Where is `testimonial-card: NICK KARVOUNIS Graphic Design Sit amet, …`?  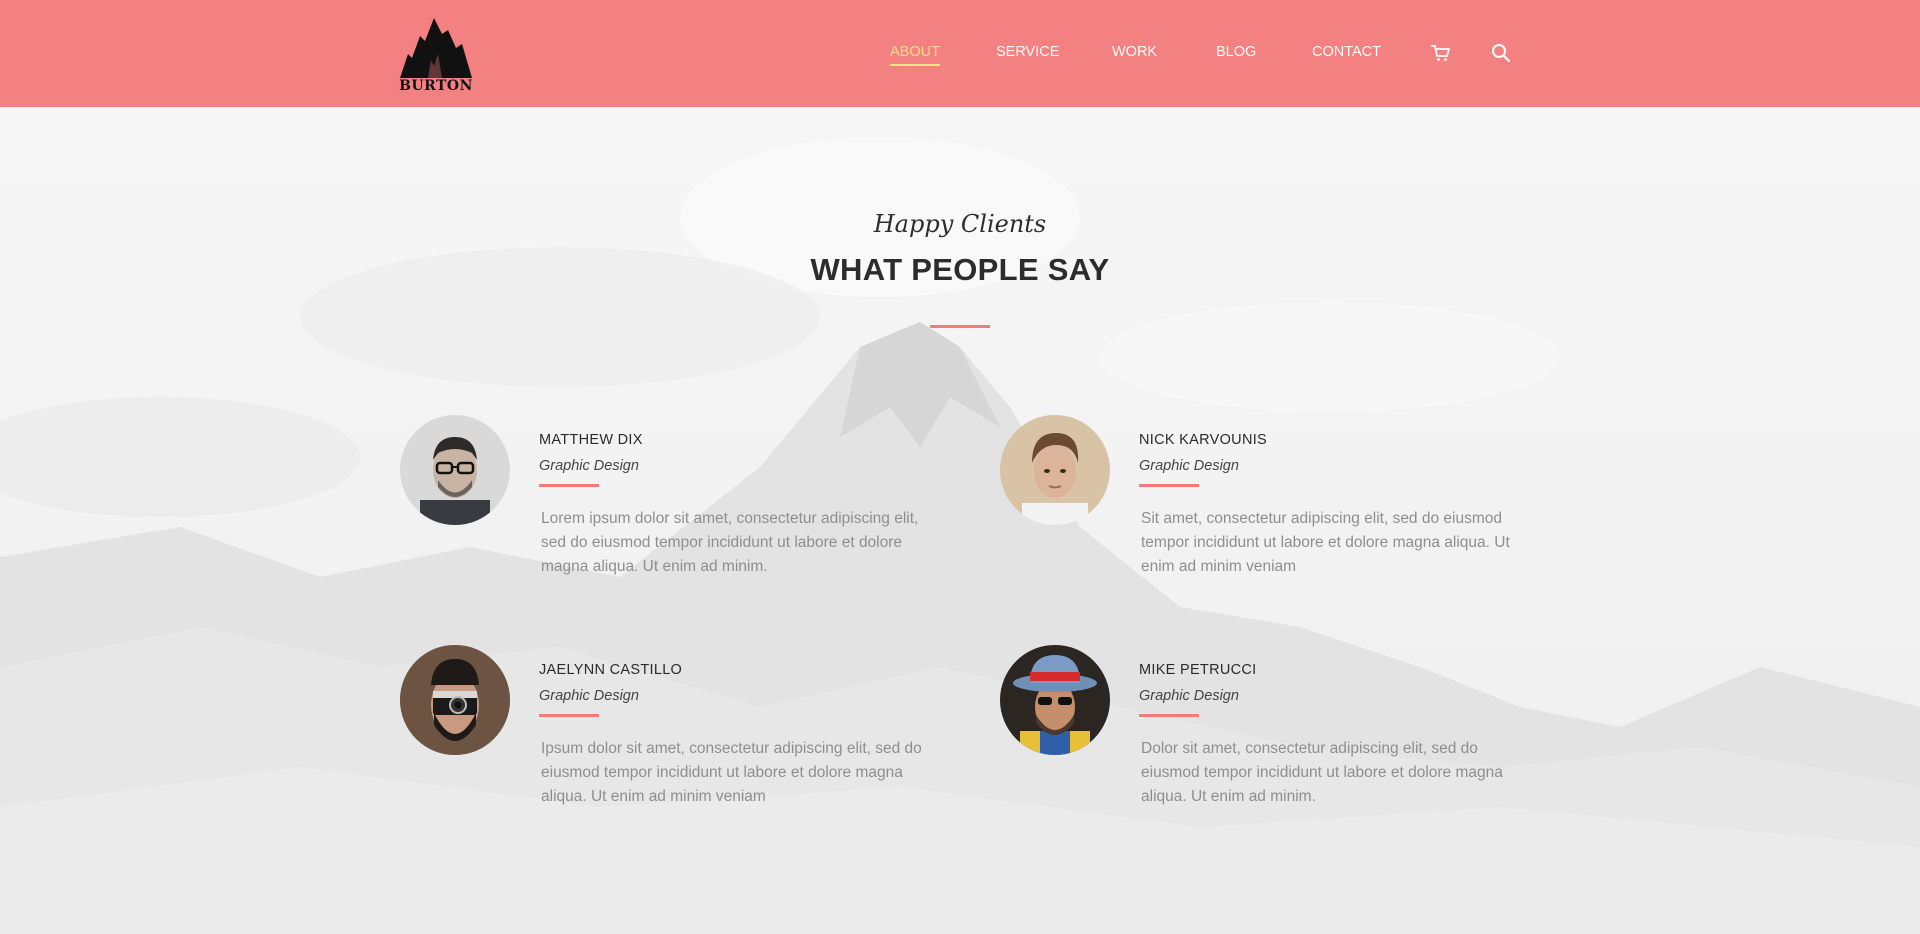
testimonial-card: NICK KARVOUNIS Graphic Design Sit amet, … is located at coordinates (1280, 505).